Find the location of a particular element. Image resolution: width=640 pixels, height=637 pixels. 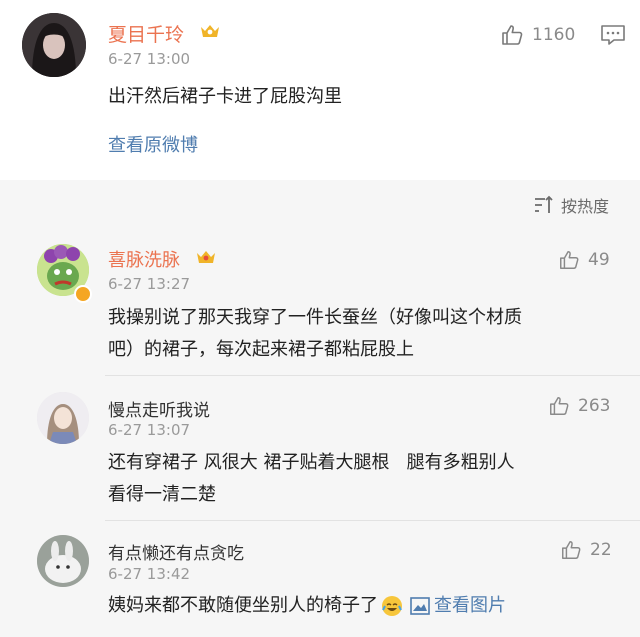

comment-like-button: 49 is located at coordinates (584, 260).